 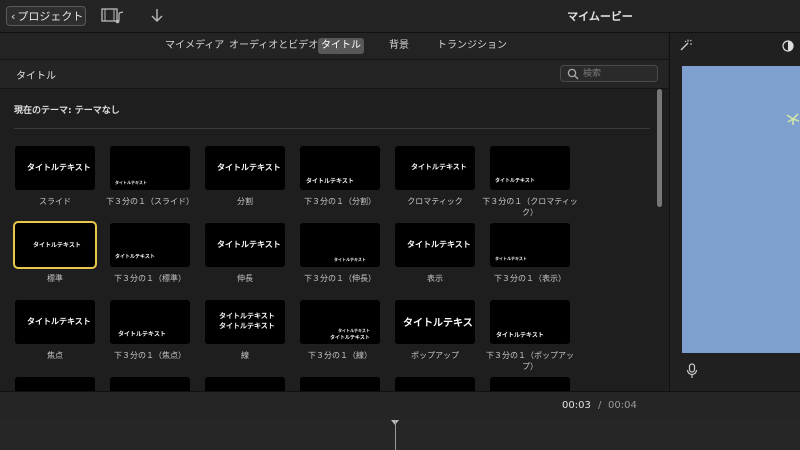 What do you see at coordinates (113, 16) in the screenshot?
I see `film-music-icon` at bounding box center [113, 16].